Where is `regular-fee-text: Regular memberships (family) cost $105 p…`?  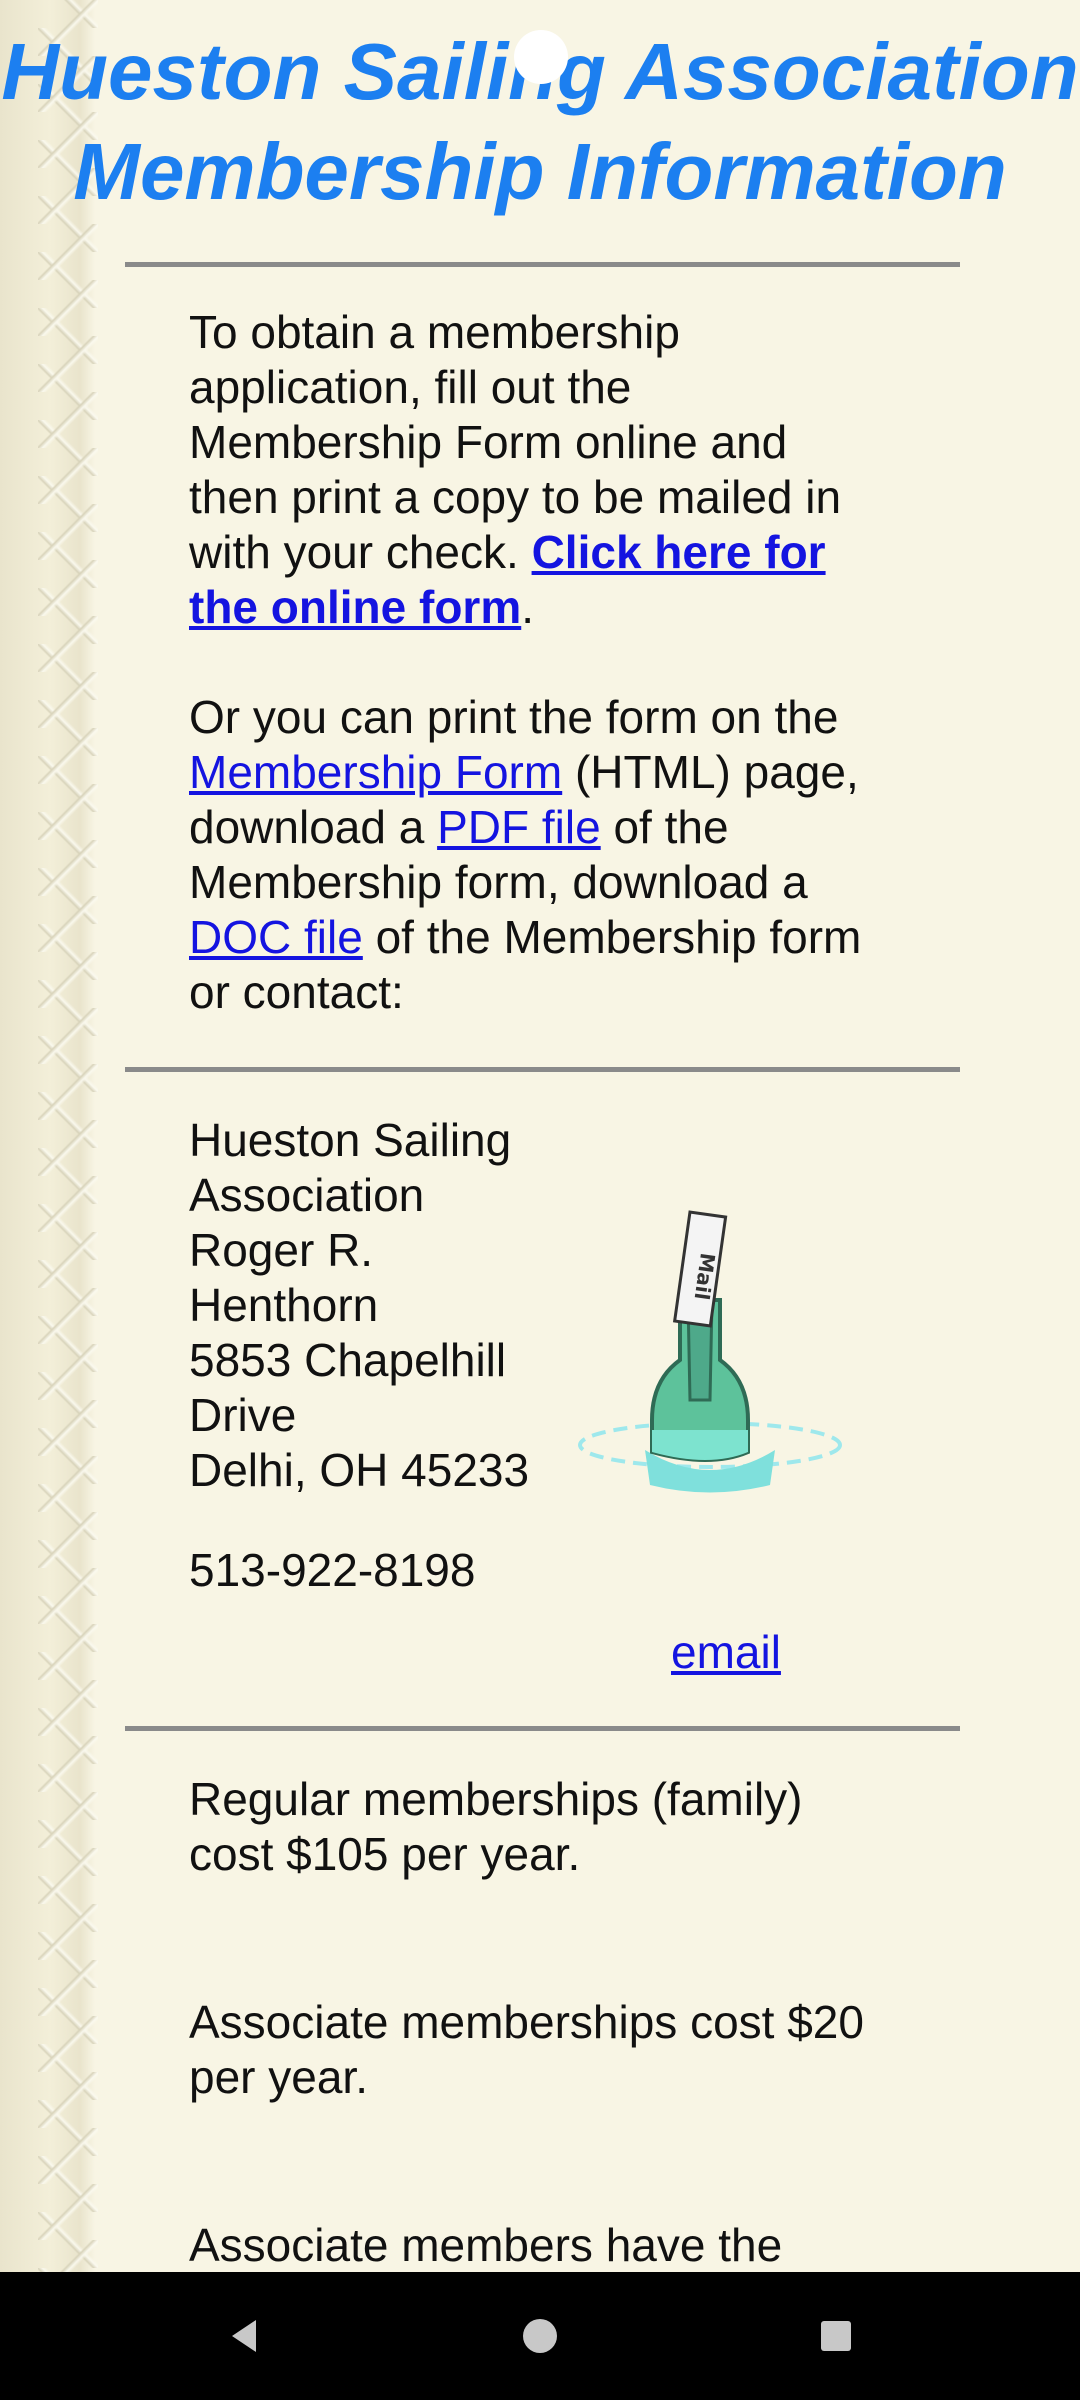 regular-fee-text: Regular memberships (family) cost $105 p… is located at coordinates (496, 1826).